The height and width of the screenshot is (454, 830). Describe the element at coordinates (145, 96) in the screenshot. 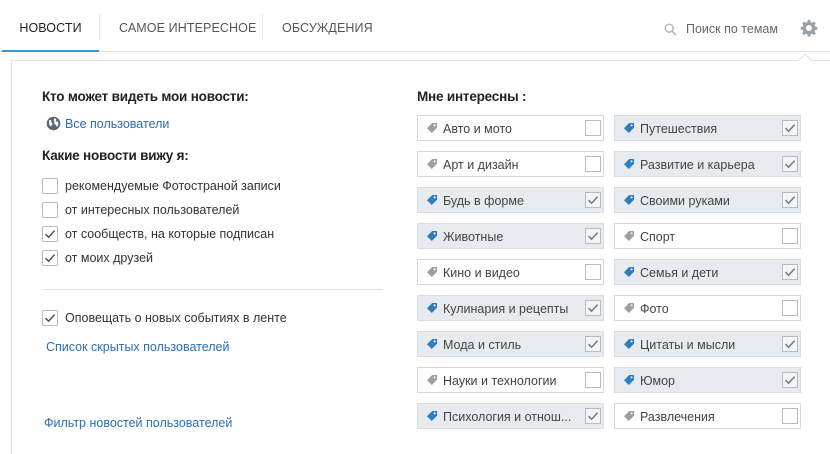

I see `who-sees-title: Кто может видеть мои новости:` at that location.